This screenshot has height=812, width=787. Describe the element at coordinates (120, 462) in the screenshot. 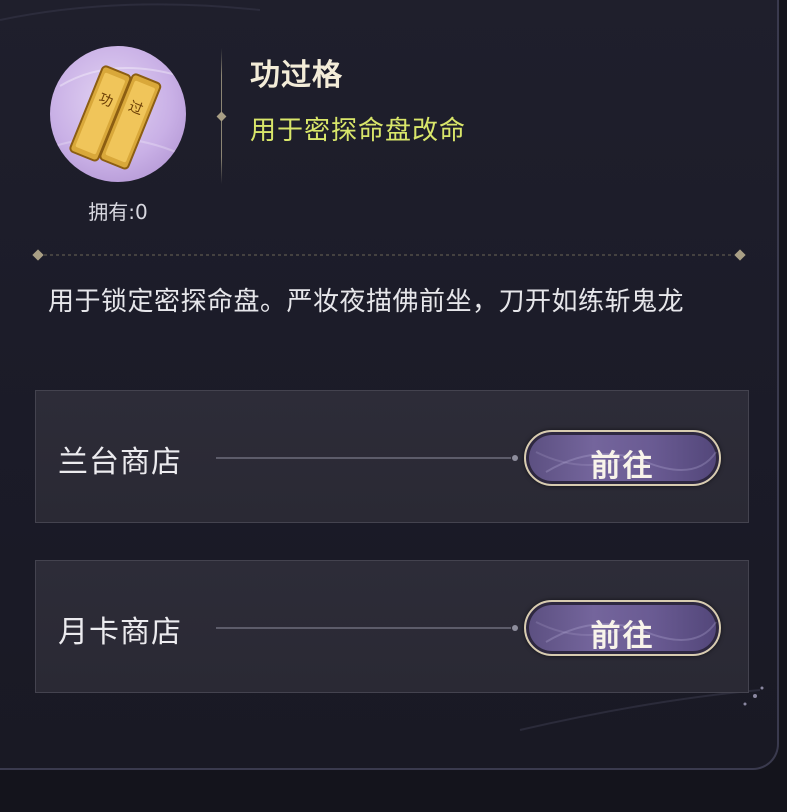

I see `source-label: 兰台商店` at that location.